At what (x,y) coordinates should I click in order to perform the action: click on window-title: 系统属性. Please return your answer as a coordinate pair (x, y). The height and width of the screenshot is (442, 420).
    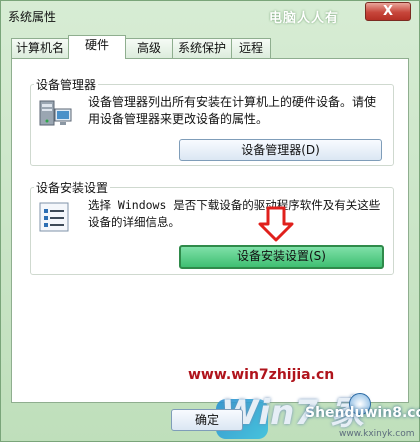
    Looking at the image, I should click on (32, 17).